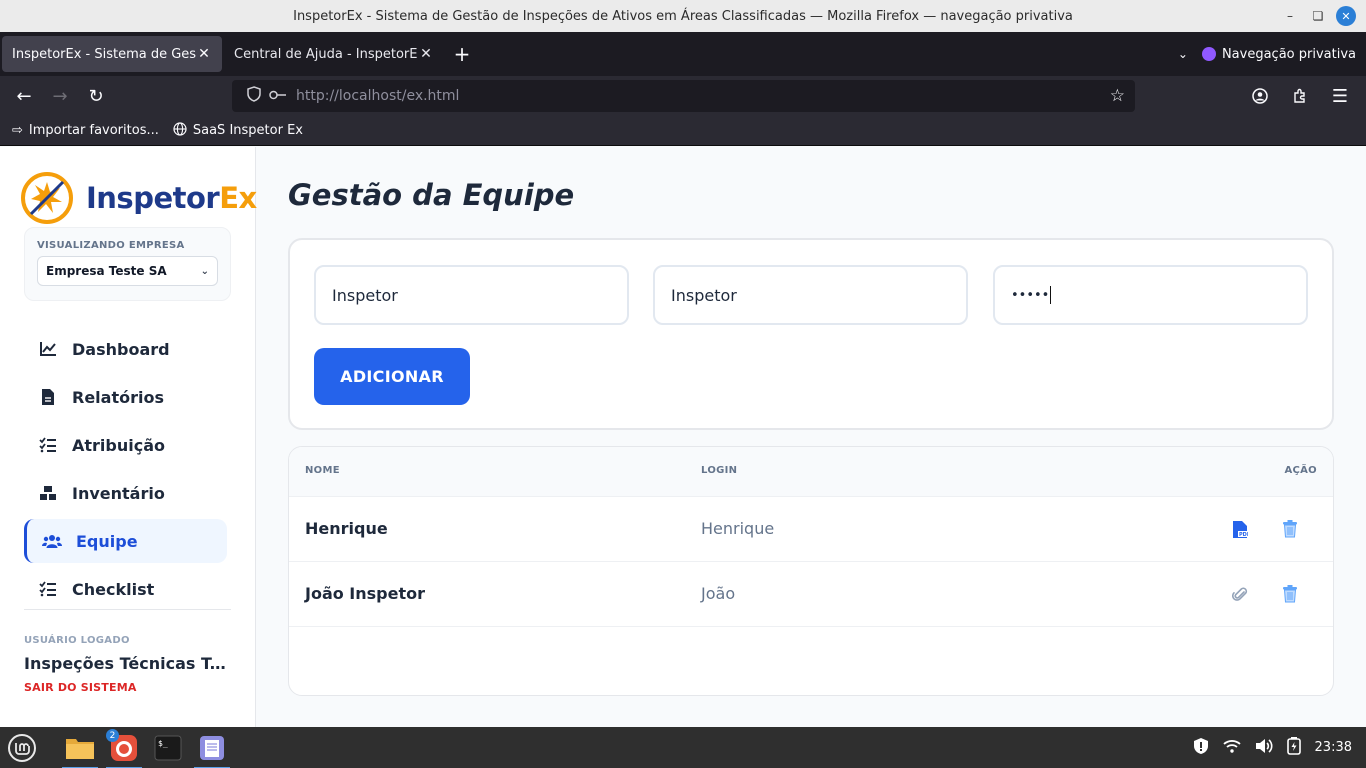 The height and width of the screenshot is (768, 1366). What do you see at coordinates (96, 96) in the screenshot?
I see `reload-icon: ↻` at bounding box center [96, 96].